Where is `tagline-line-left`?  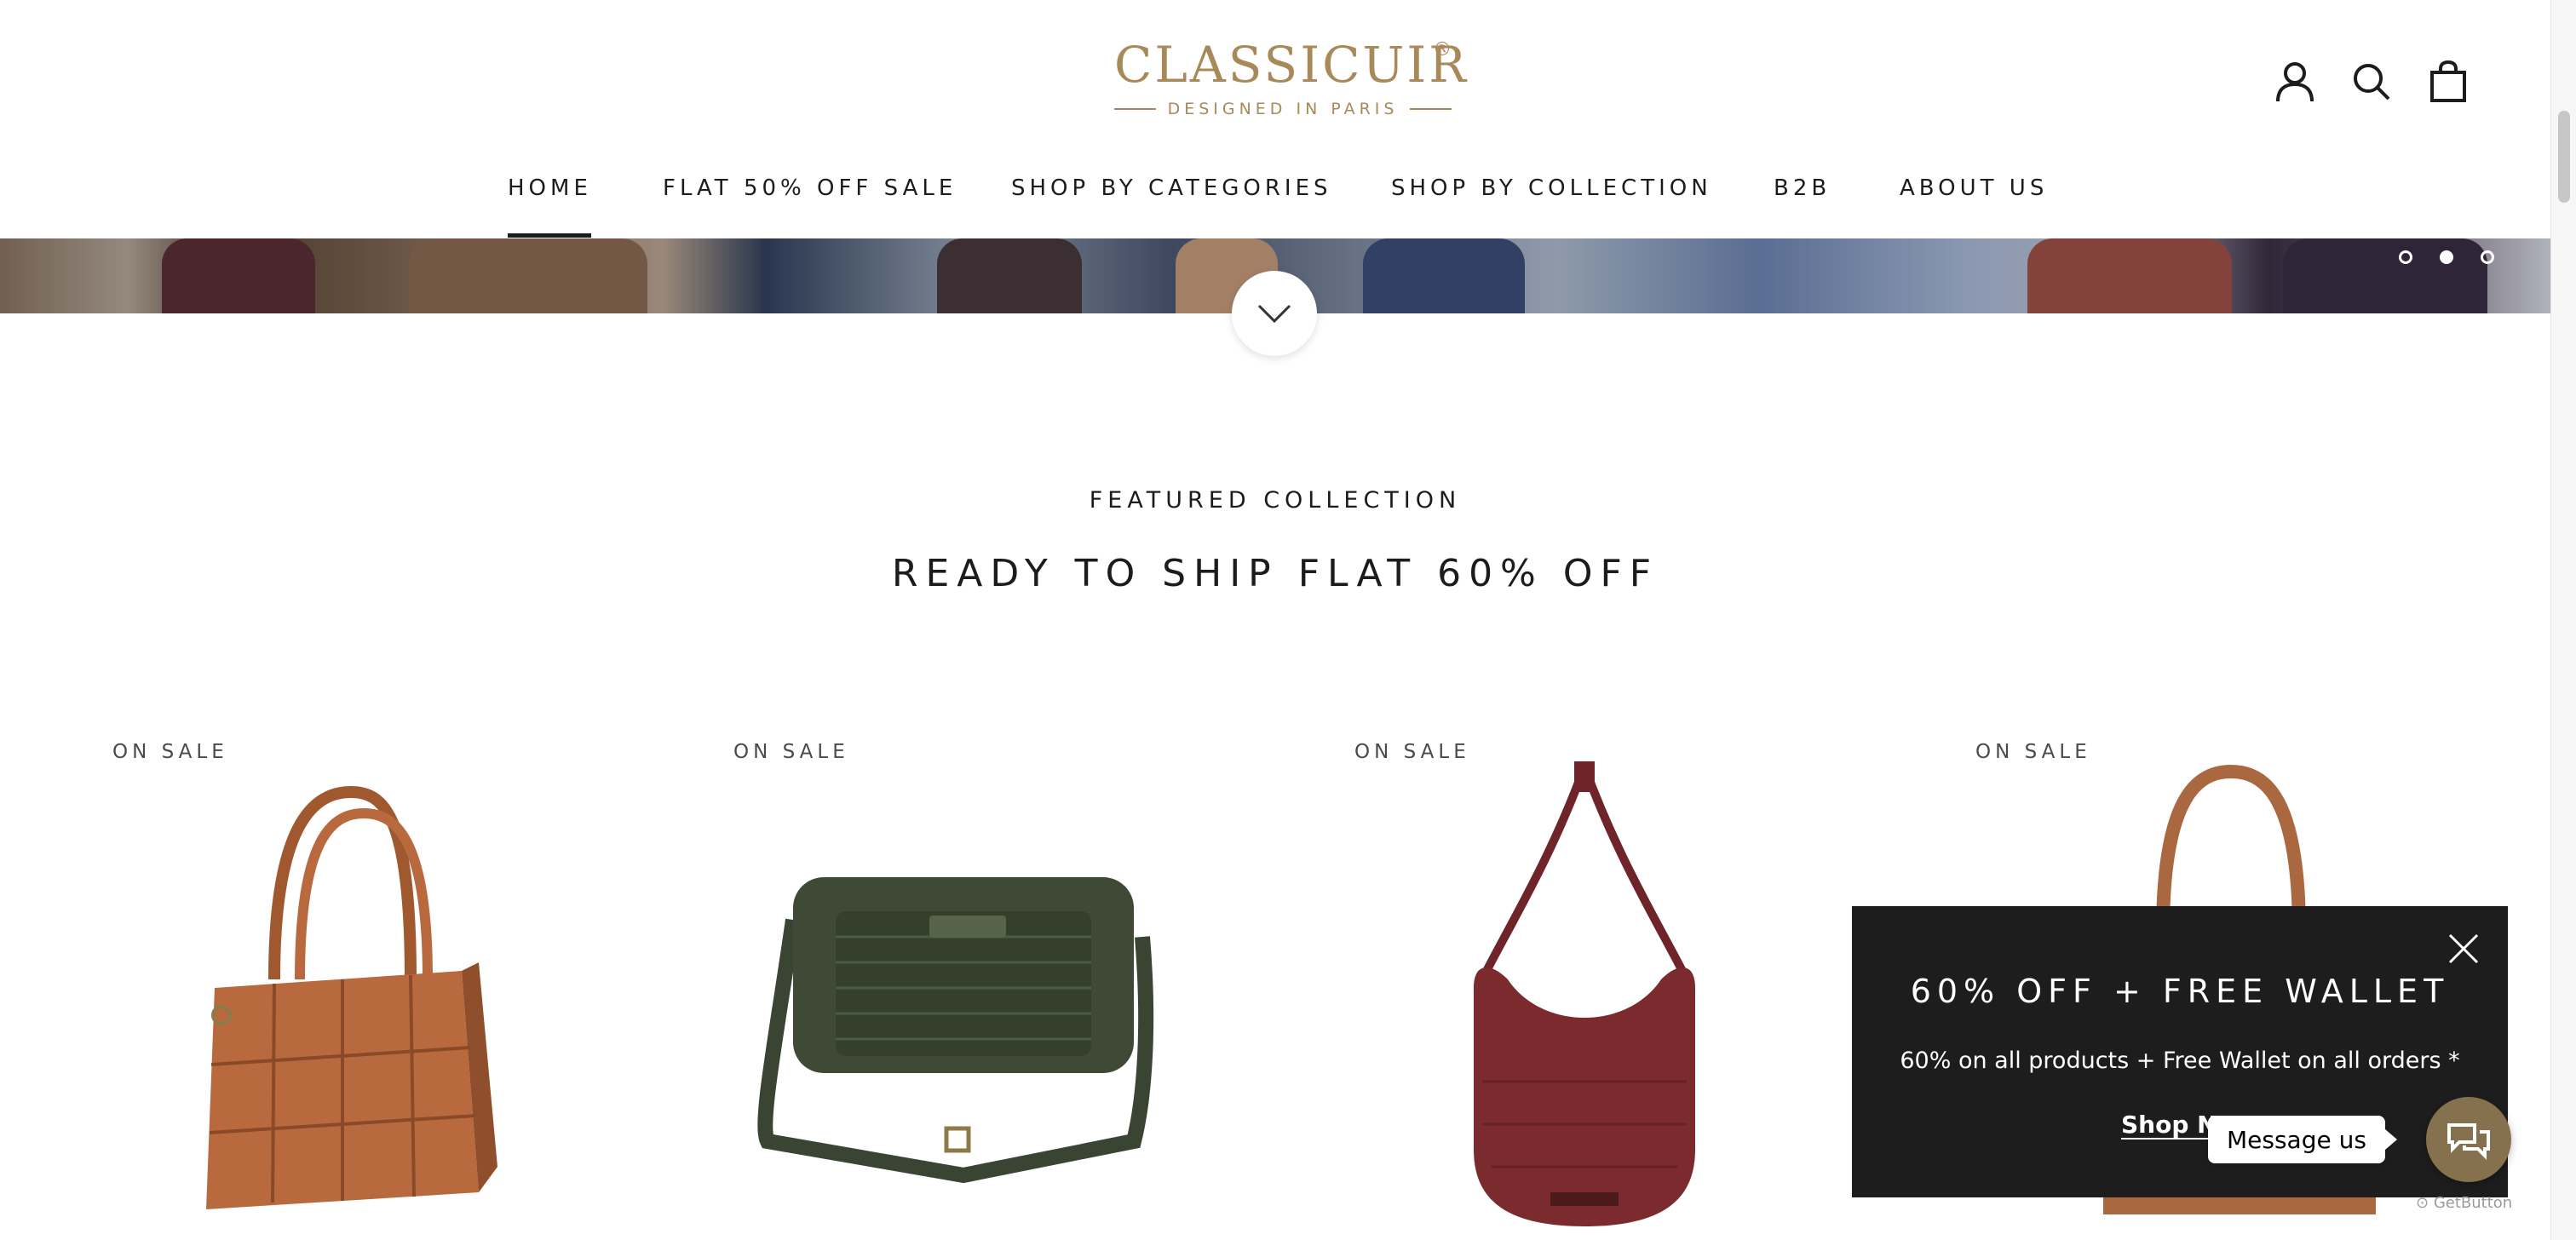 tagline-line-left is located at coordinates (1135, 109).